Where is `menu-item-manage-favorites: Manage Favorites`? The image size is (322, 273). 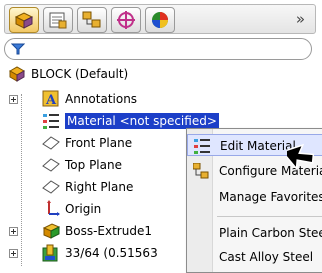 menu-item-manage-favorites: Manage Favorites is located at coordinates (254, 197).